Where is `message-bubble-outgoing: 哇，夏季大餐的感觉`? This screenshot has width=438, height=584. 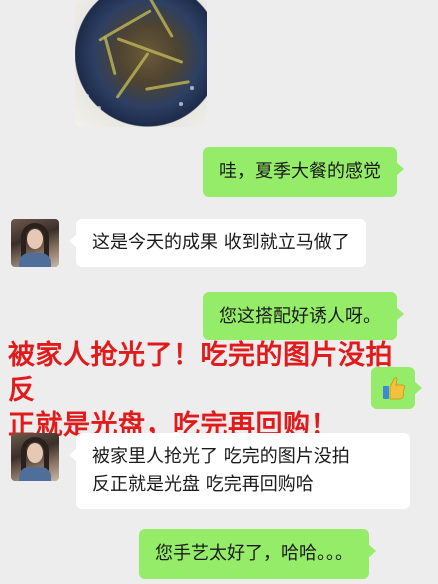
message-bubble-outgoing: 哇，夏季大餐的感觉 is located at coordinates (303, 172).